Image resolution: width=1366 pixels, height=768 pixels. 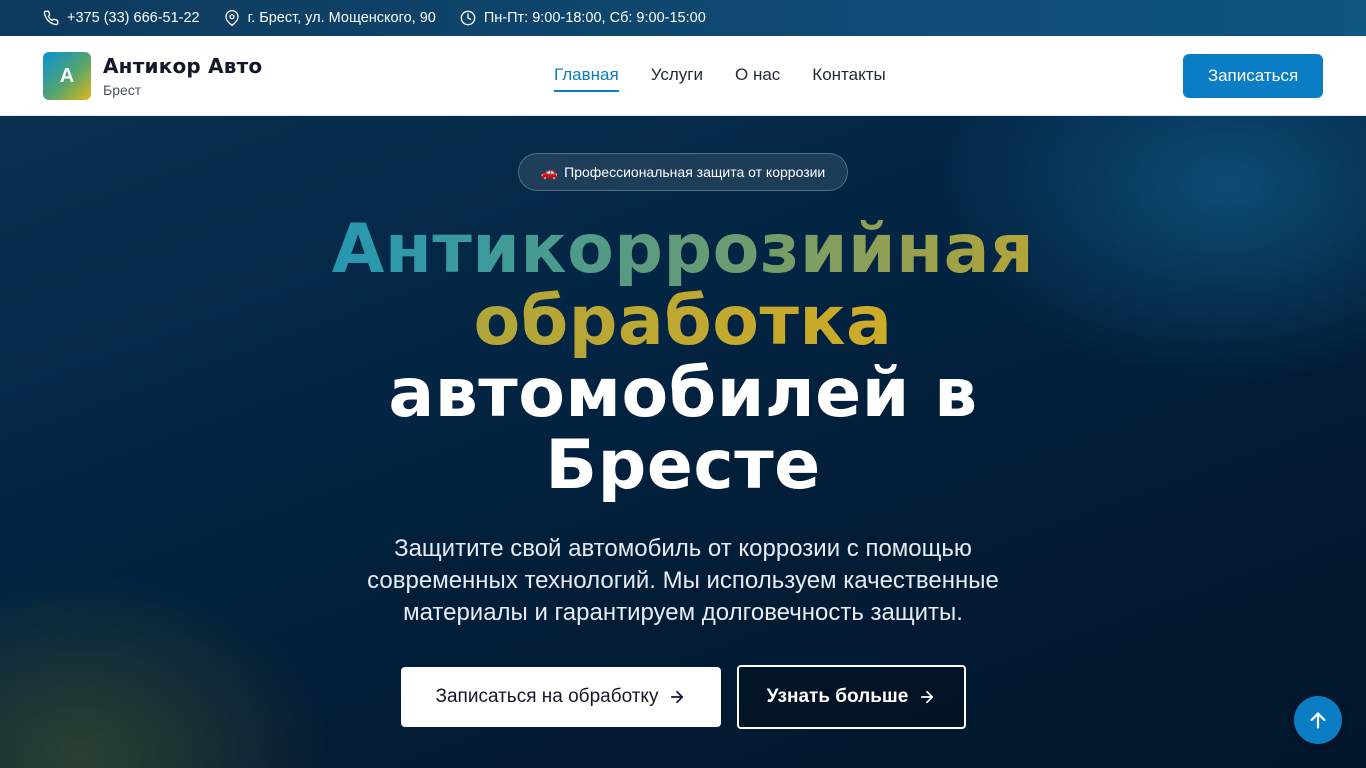 What do you see at coordinates (683, 250) in the screenshot?
I see `title-line-1: Антикоррозийная` at bounding box center [683, 250].